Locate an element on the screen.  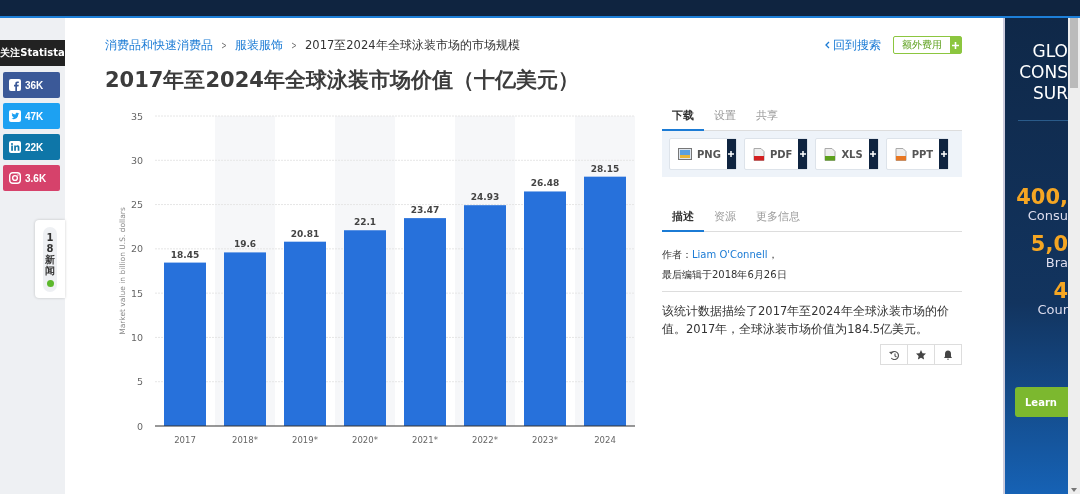
status-dot is located at coordinates (50, 283).